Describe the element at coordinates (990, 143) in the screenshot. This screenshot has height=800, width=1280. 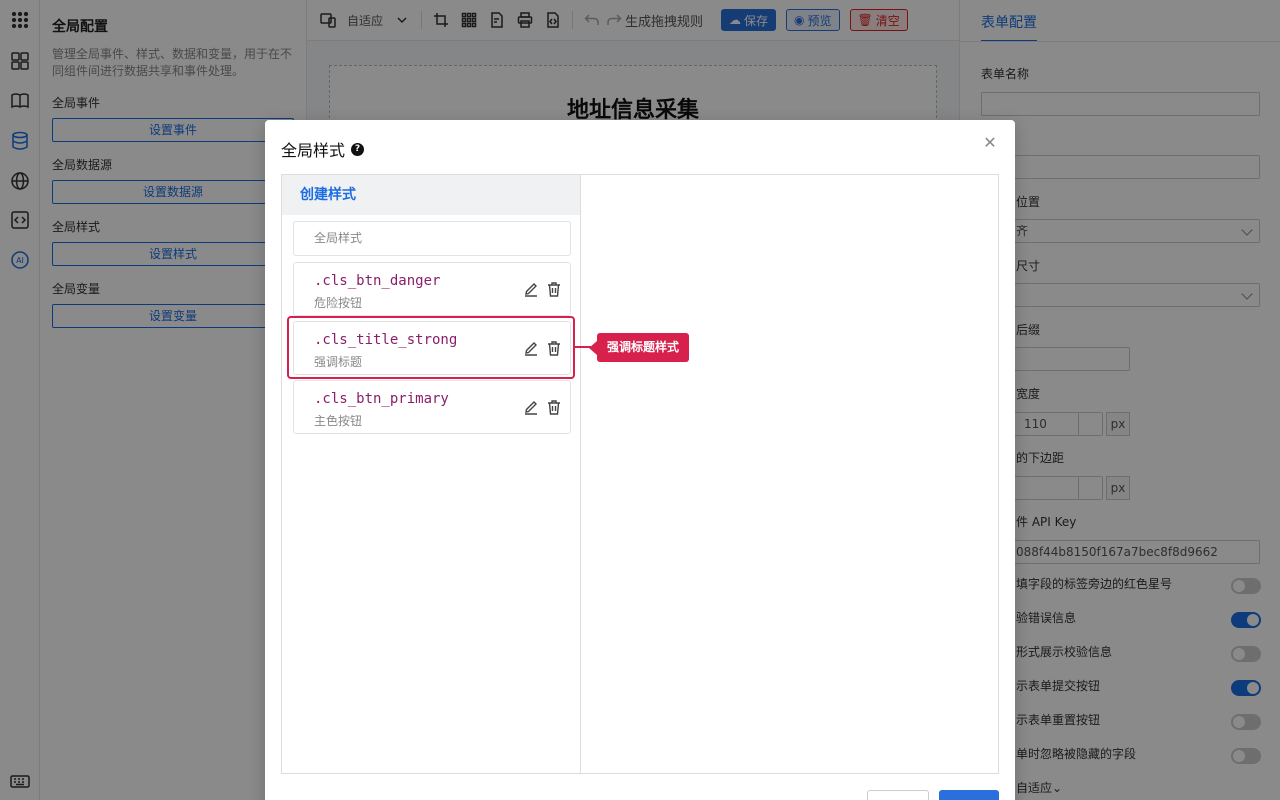
I see `close-icon: ✕` at that location.